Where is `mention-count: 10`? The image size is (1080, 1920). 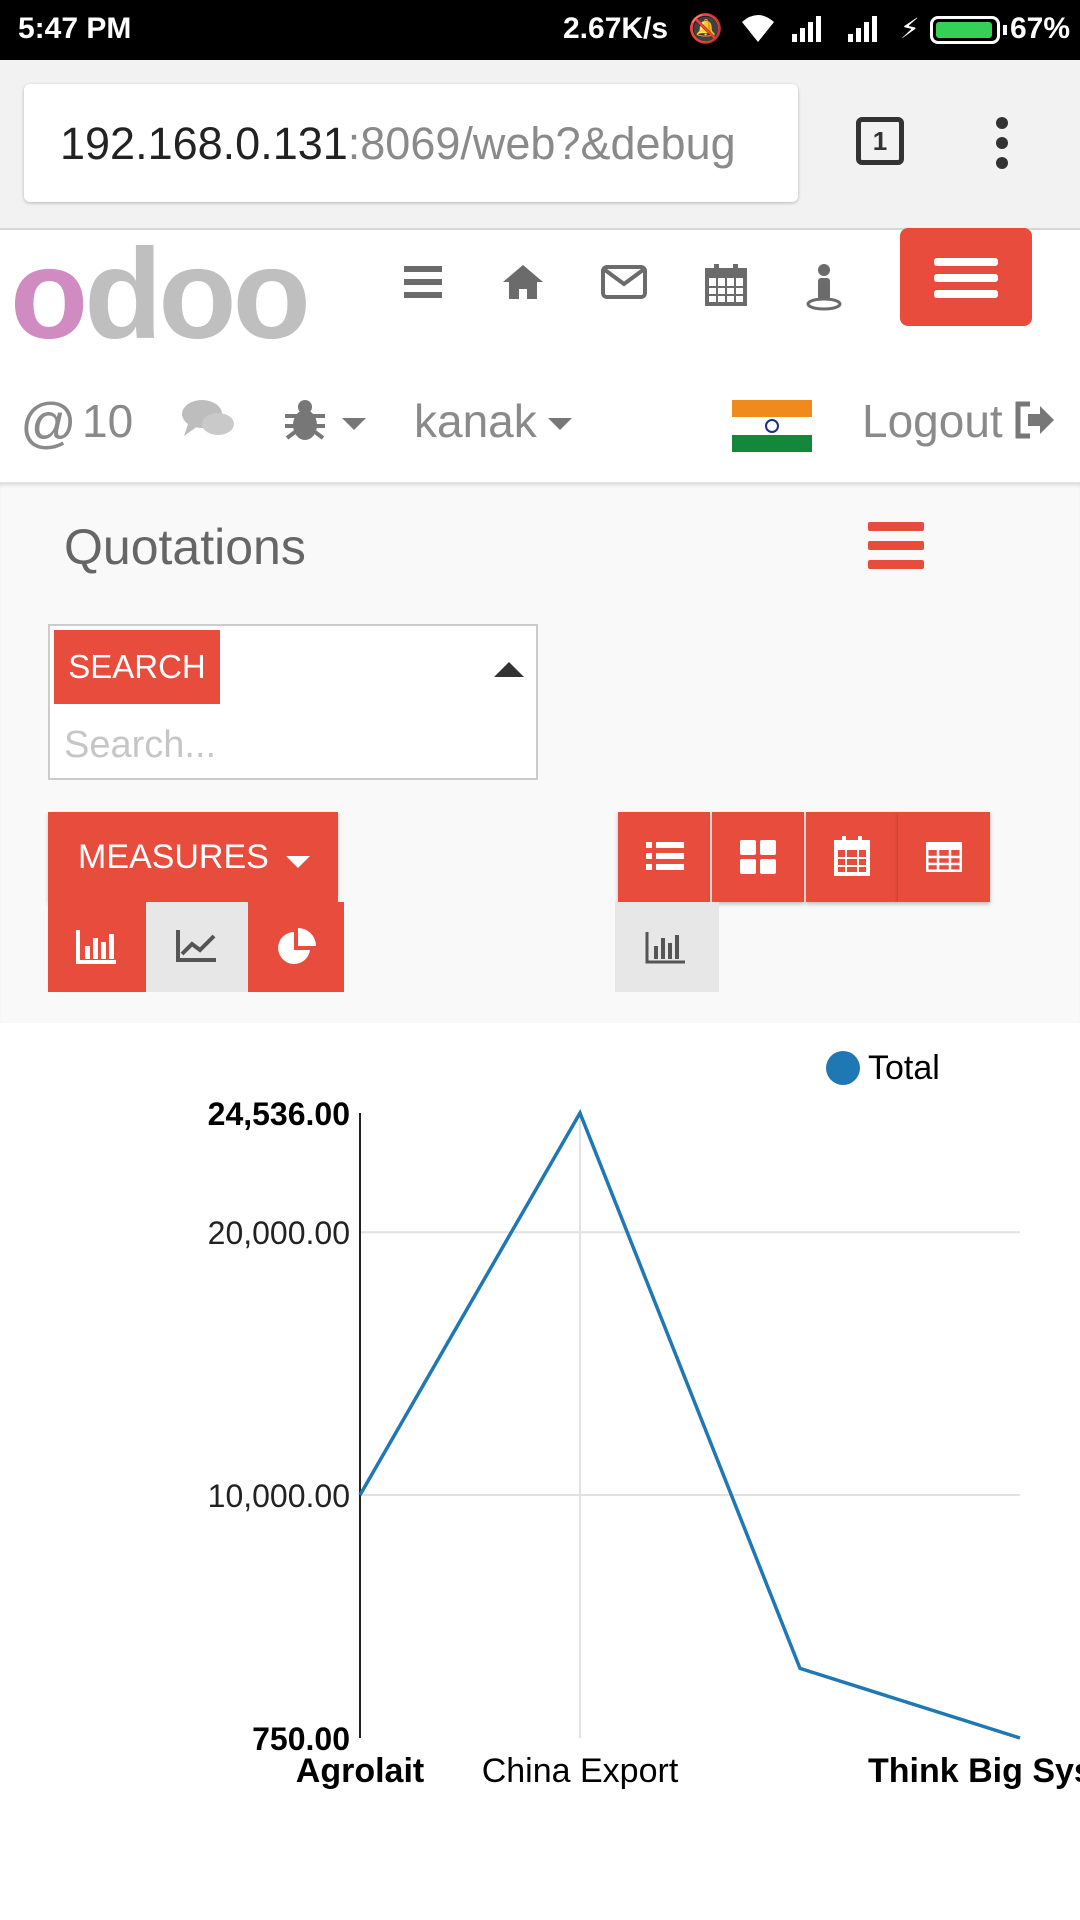
mention-count: 10 is located at coordinates (107, 421).